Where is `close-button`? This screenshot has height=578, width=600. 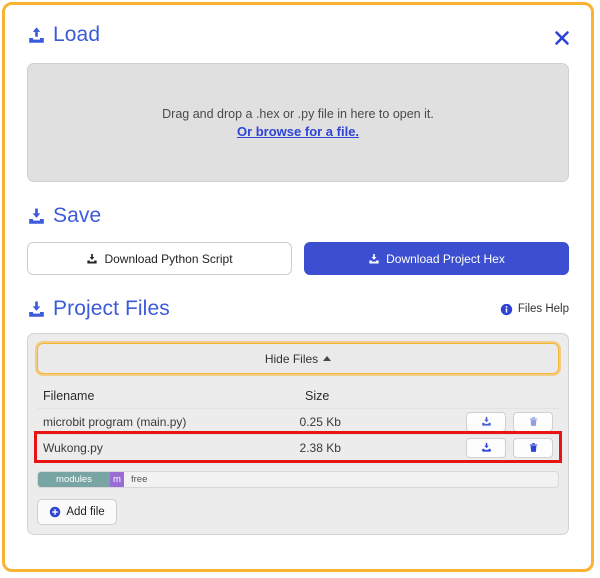 close-button is located at coordinates (562, 38).